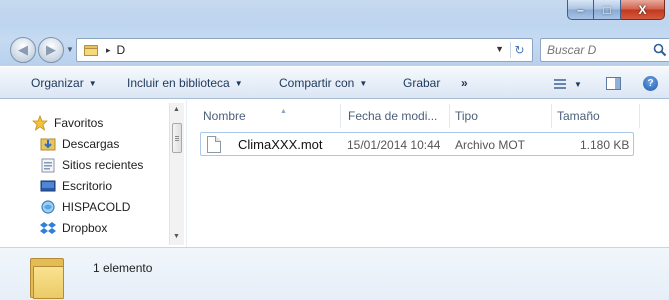  Describe the element at coordinates (48, 144) in the screenshot. I see `downloads-icon` at that location.